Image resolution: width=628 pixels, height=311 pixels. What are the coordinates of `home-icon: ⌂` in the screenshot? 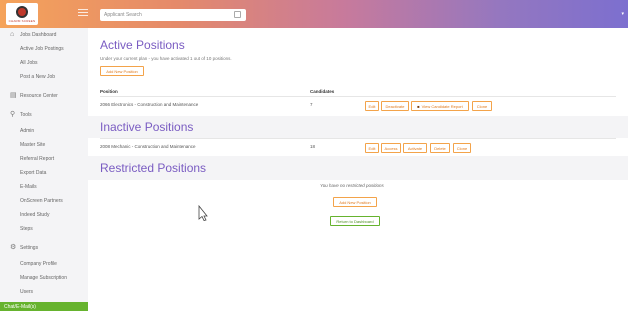 It's located at (12, 34).